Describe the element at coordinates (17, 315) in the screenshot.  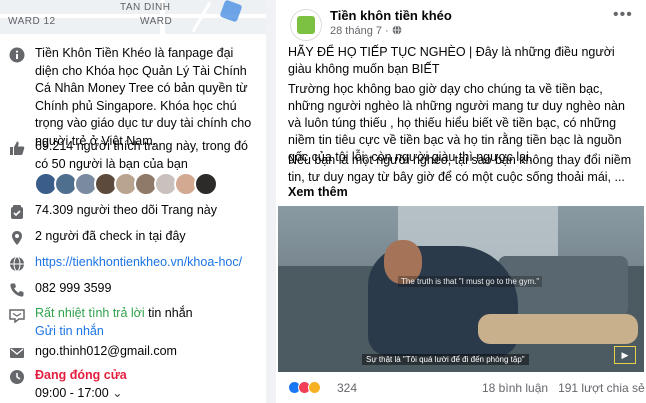
I see `messenger-icon` at that location.